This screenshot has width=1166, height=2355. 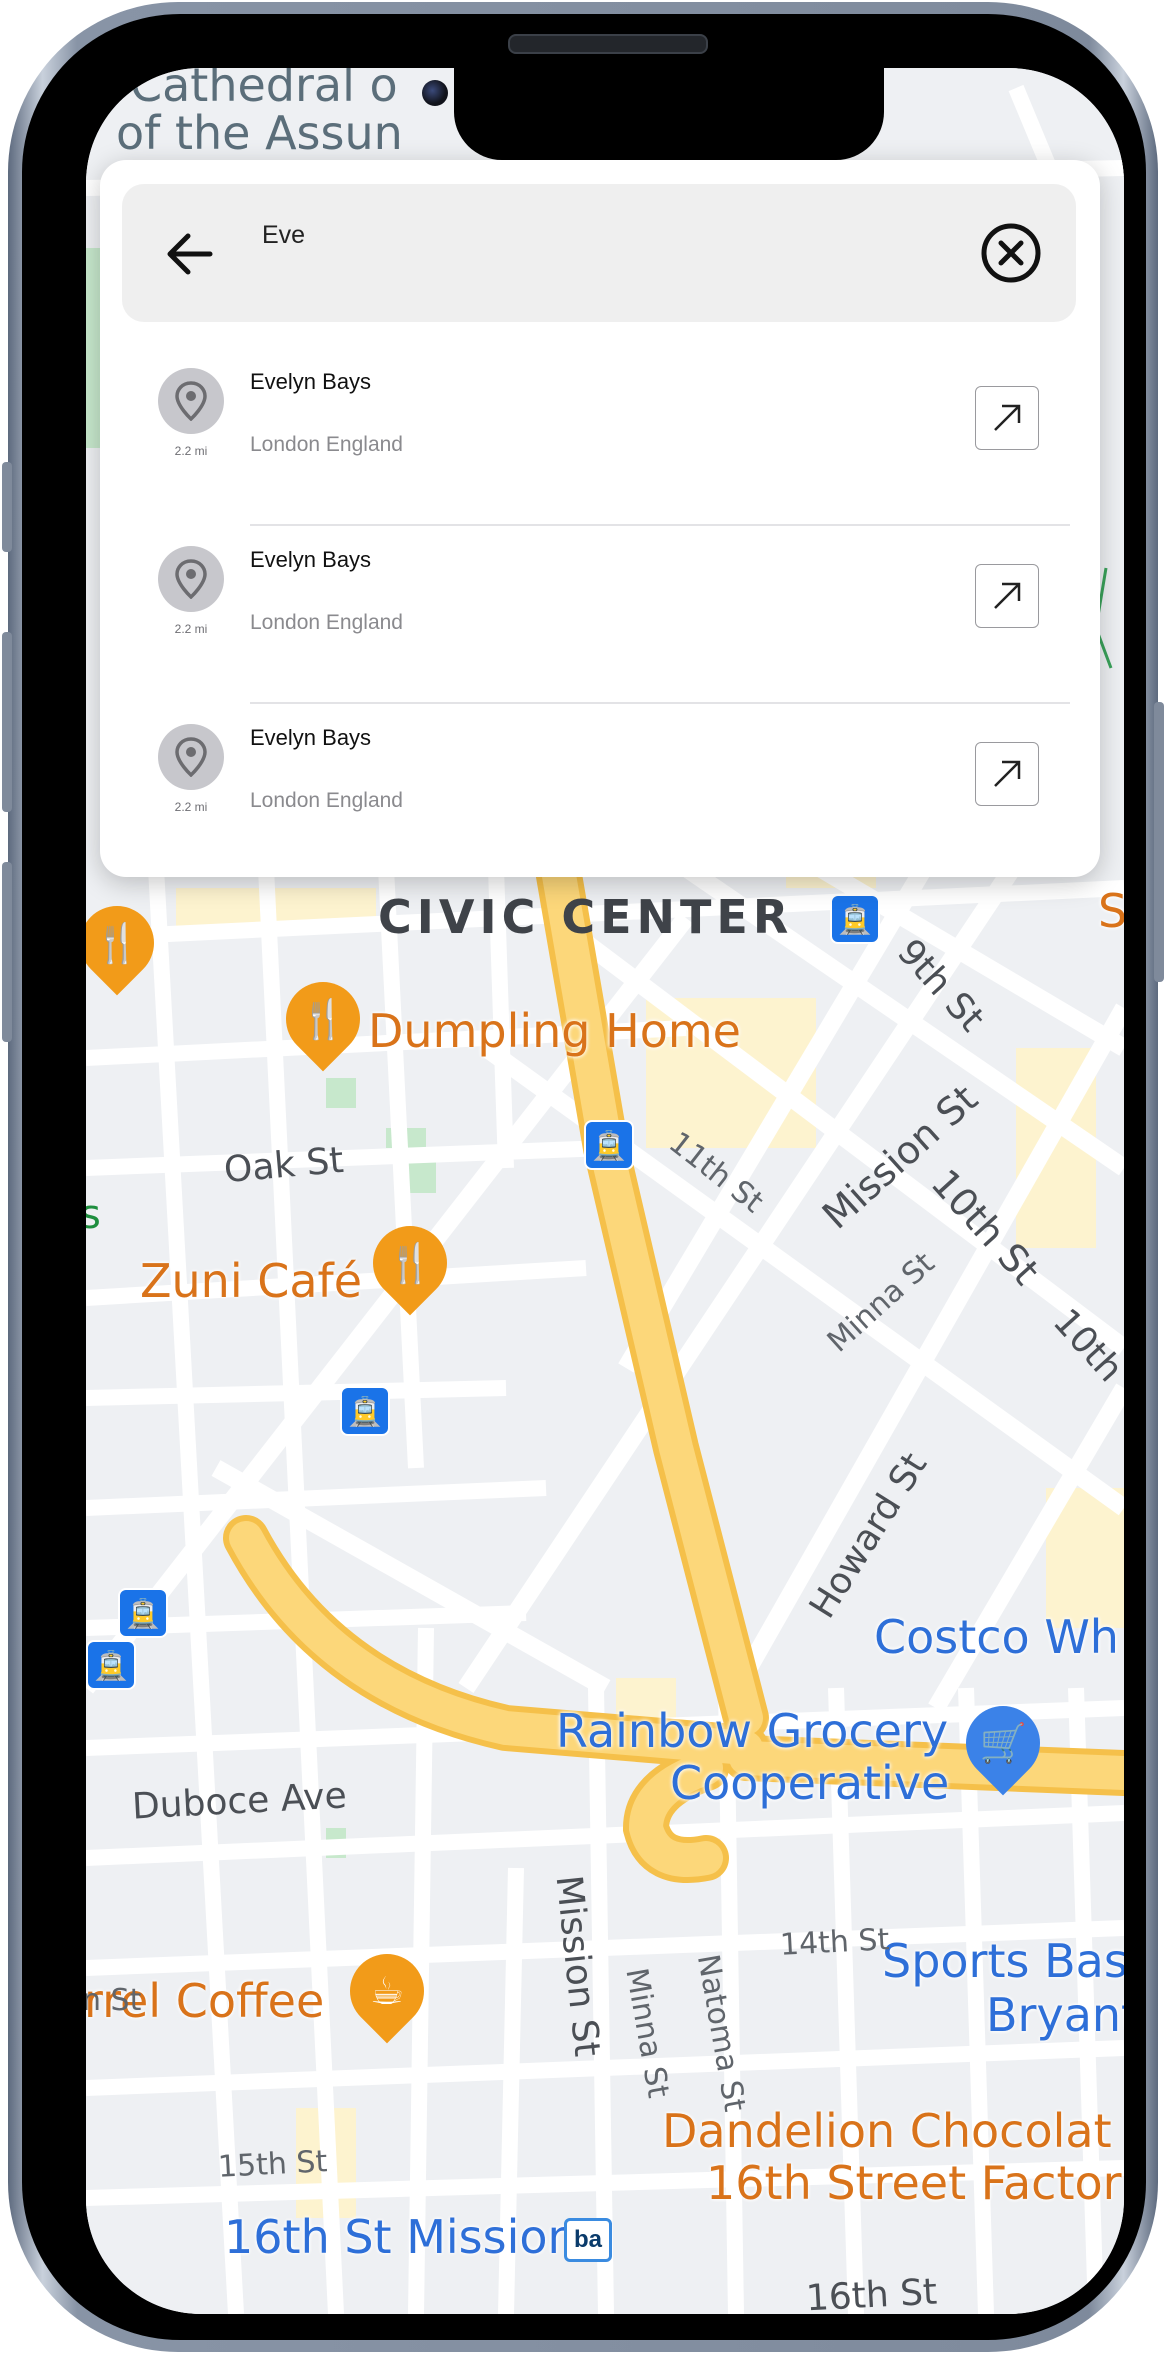 I want to click on zuni-cafe-label: Zuni Café, so click(x=251, y=1281).